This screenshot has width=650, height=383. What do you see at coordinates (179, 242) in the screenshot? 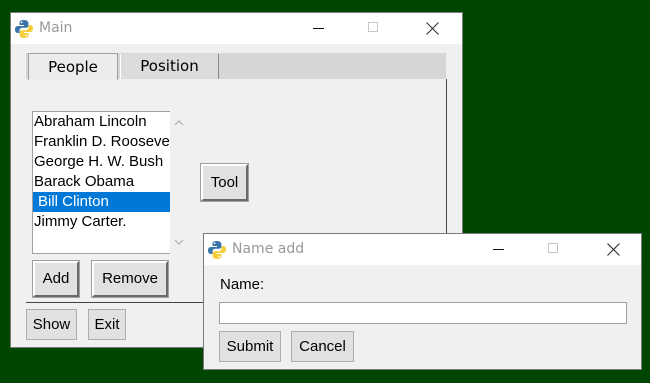
I see `scroll-down-icon` at bounding box center [179, 242].